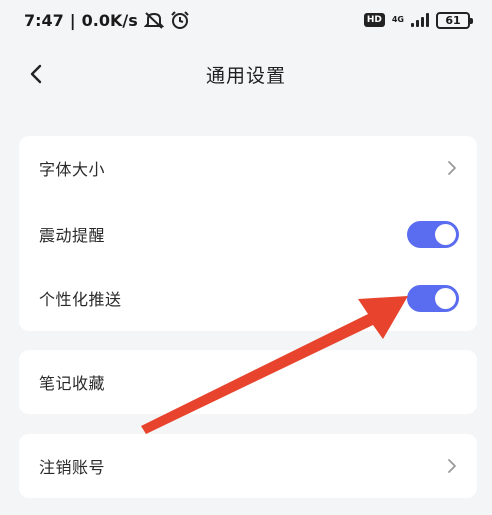 The image size is (492, 515). I want to click on settings-group-3: 注销账号, so click(248, 466).